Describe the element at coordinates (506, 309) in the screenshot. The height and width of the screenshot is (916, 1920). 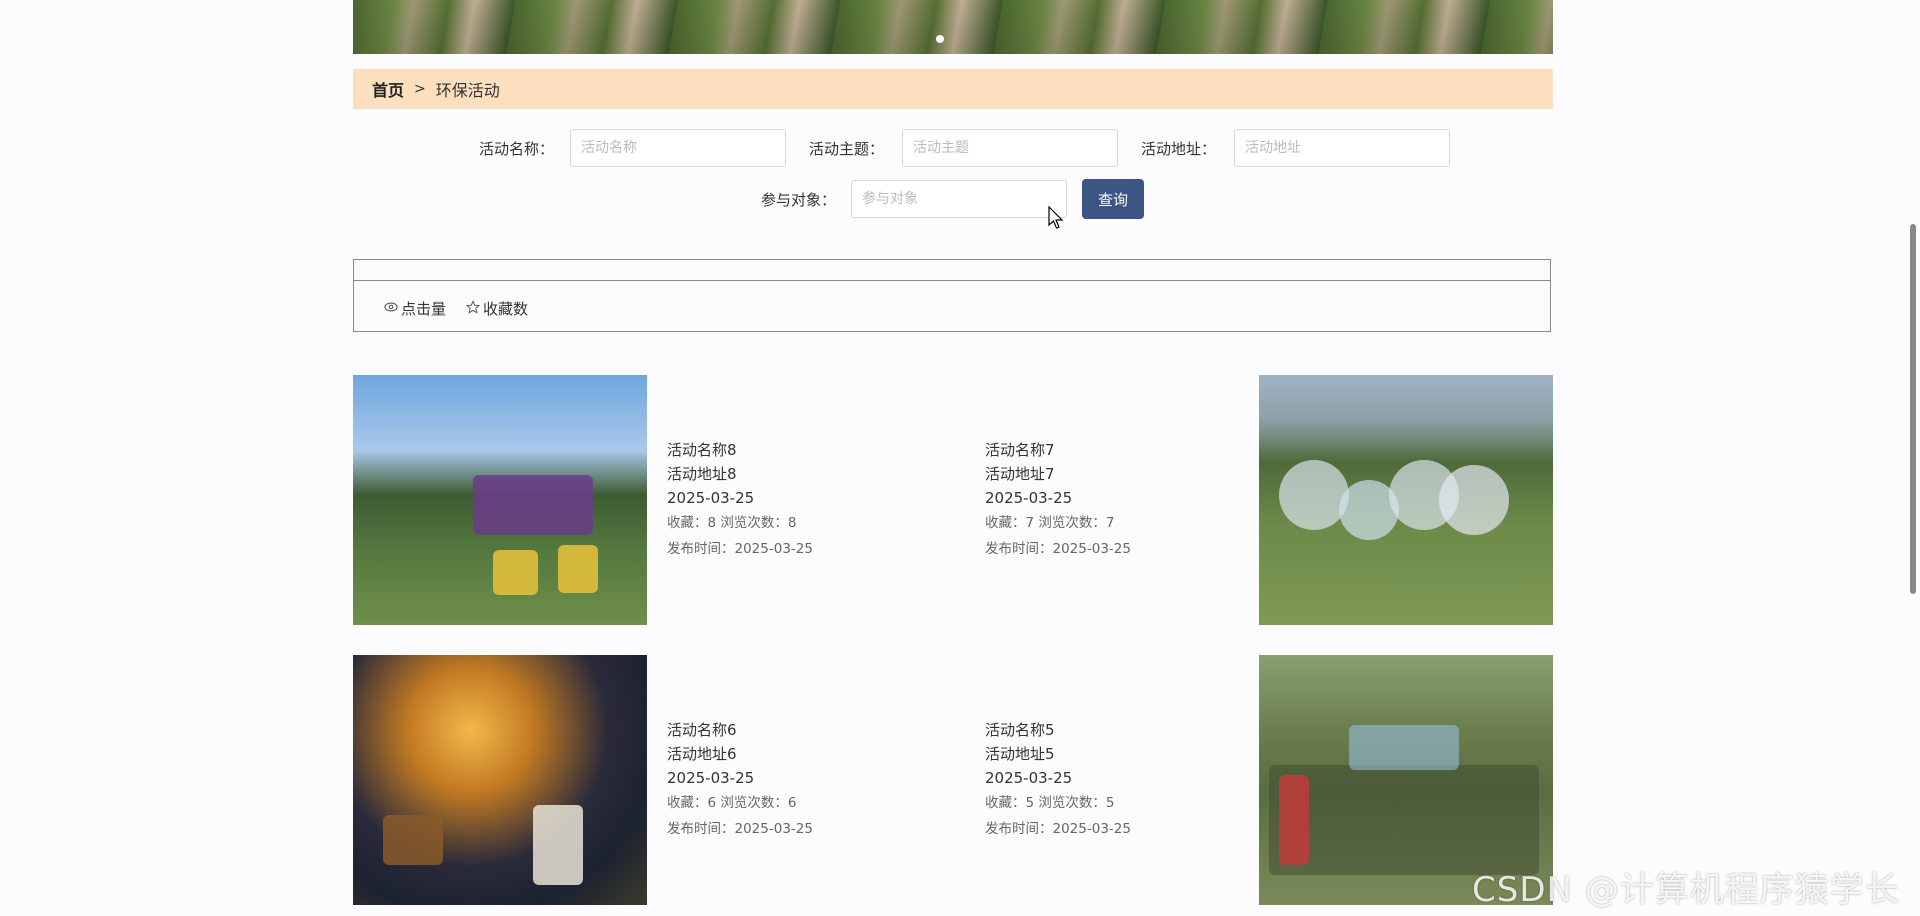
I see `sort-favorites-label: 收藏数` at that location.